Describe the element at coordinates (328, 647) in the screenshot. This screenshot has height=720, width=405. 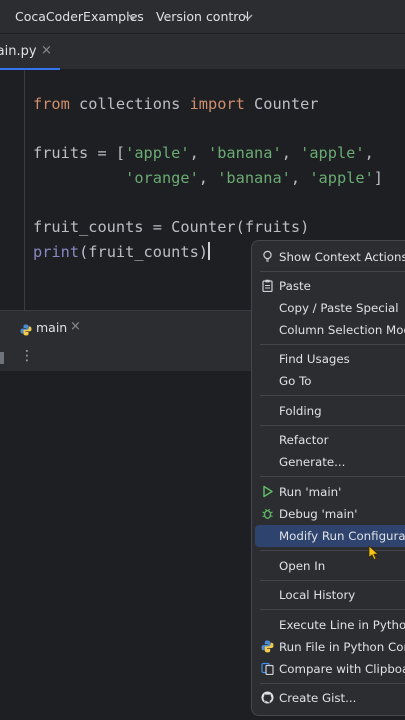
I see `menu-item-run-file-in-console: Run File in Python Console` at that location.